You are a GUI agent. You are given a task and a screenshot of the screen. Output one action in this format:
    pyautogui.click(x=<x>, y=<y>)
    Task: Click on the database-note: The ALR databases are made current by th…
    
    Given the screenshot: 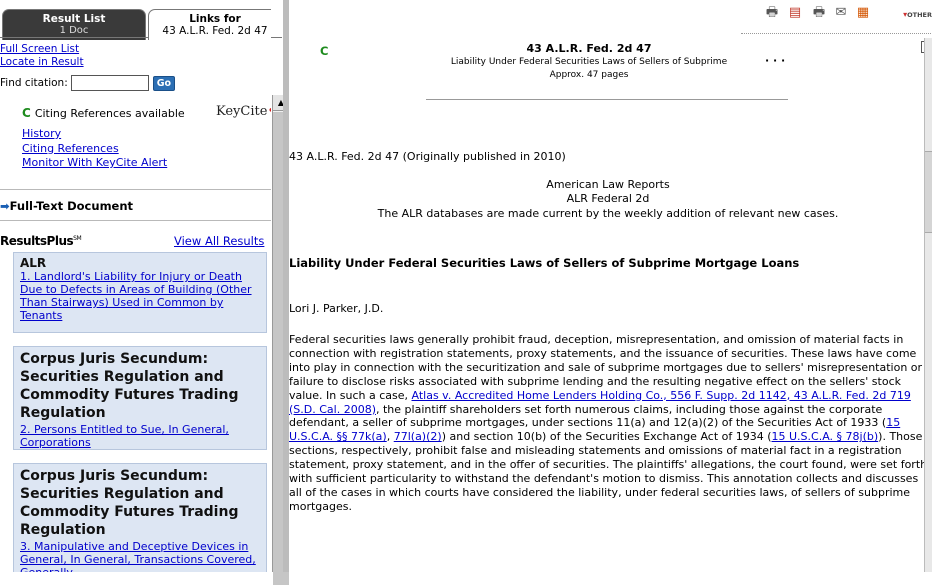 What is the action you would take?
    pyautogui.click(x=608, y=213)
    